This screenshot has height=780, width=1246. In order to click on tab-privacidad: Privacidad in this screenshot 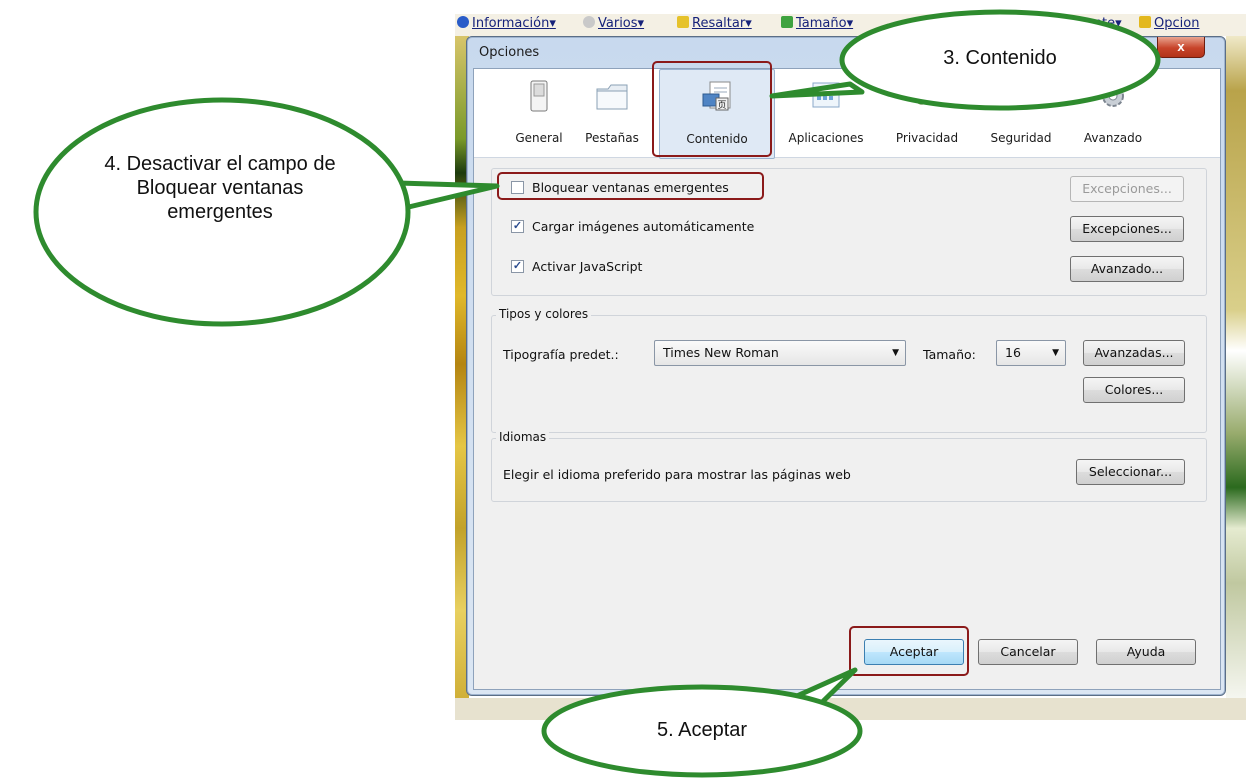, I will do `click(927, 113)`.